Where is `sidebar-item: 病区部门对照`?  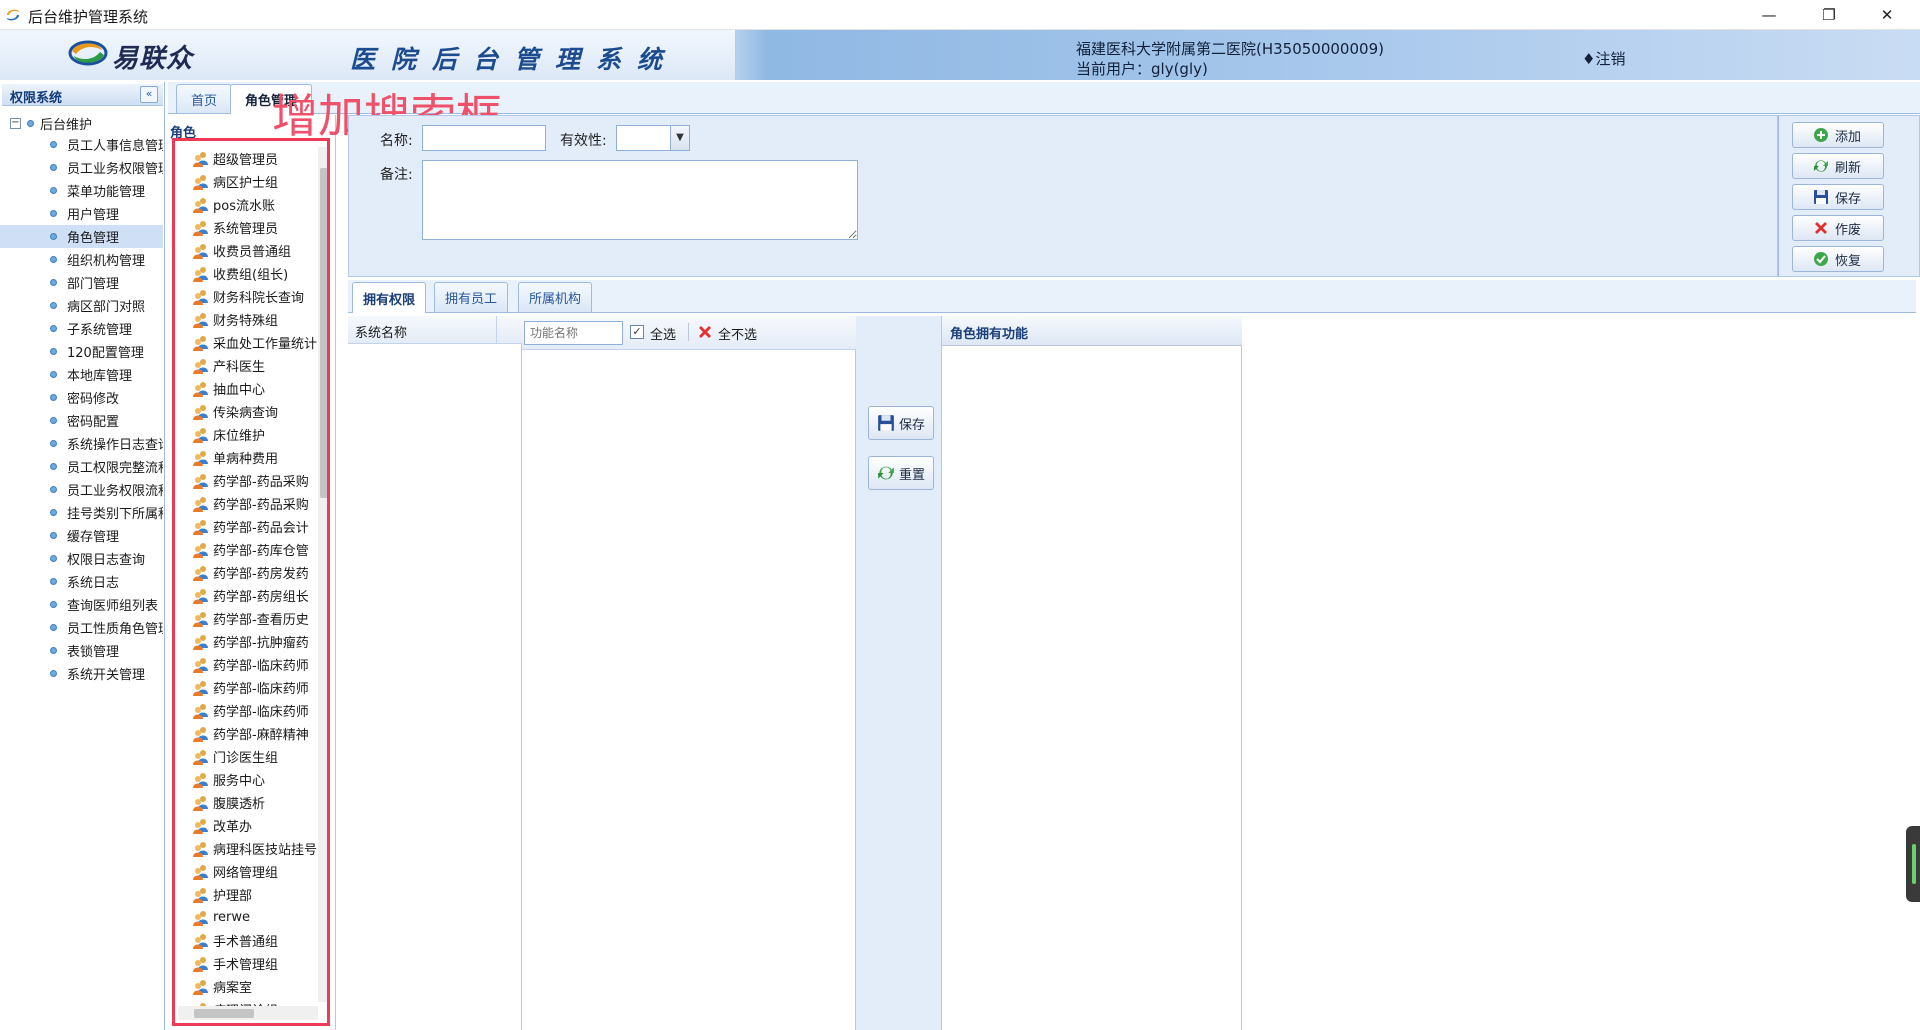 sidebar-item: 病区部门对照 is located at coordinates (81, 305).